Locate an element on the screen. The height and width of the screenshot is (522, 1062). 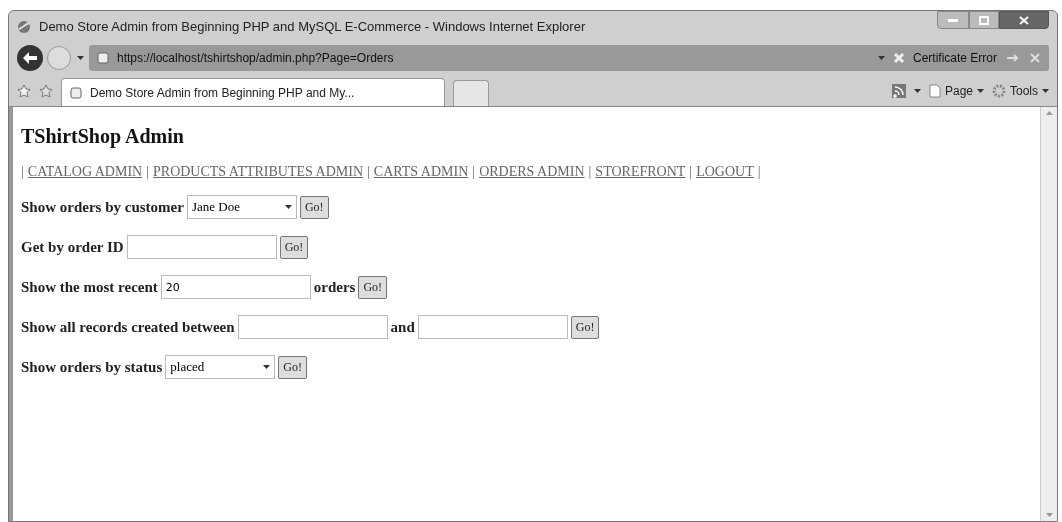
field-label: Show the most recent is located at coordinates (89, 287).